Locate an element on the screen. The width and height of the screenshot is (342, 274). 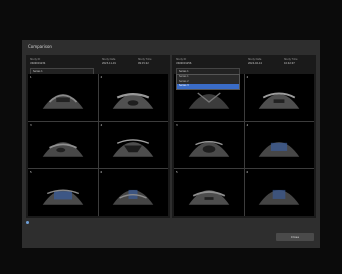
study-id-value: US00001256 is located at coordinates (184, 63).